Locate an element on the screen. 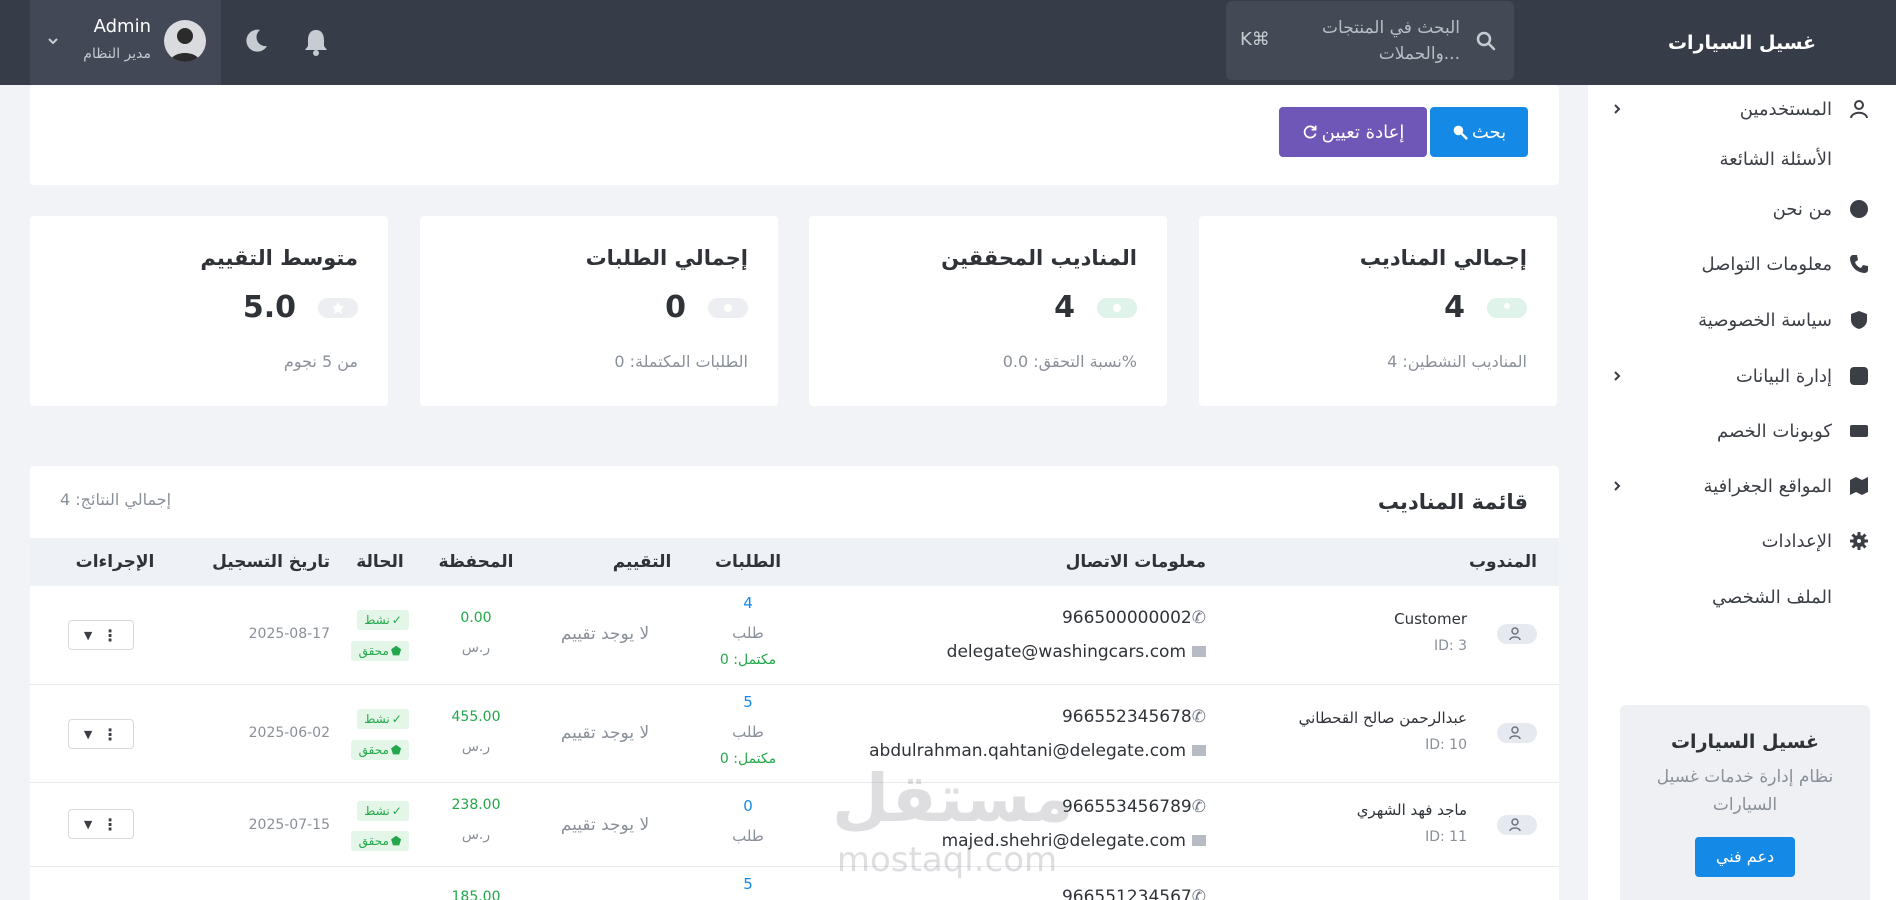  sidebar-item-label: كوبونات الخصم is located at coordinates (1774, 431).